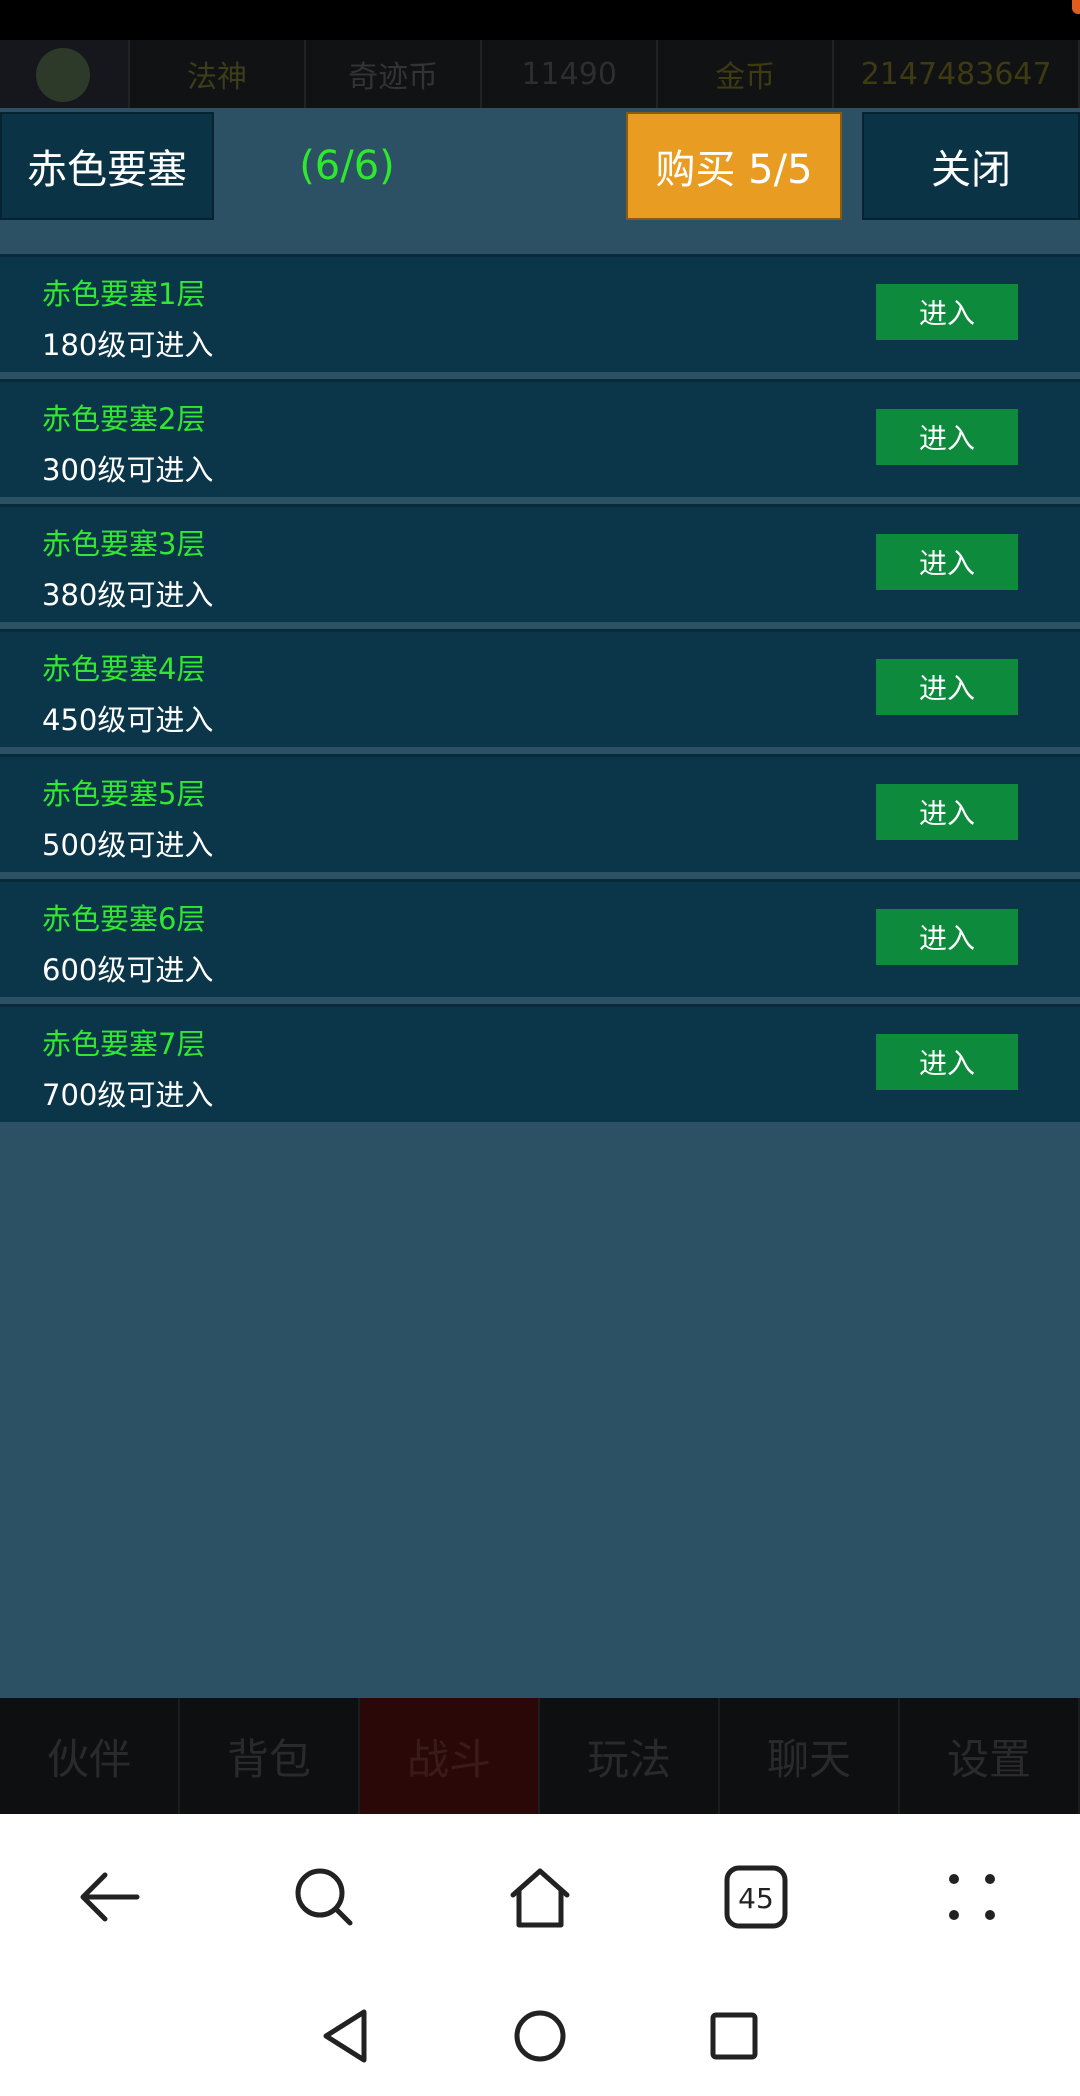 This screenshot has height=2096, width=1080. I want to click on list-item: 赤色要塞2层 300级可进入 进入, so click(540, 438).